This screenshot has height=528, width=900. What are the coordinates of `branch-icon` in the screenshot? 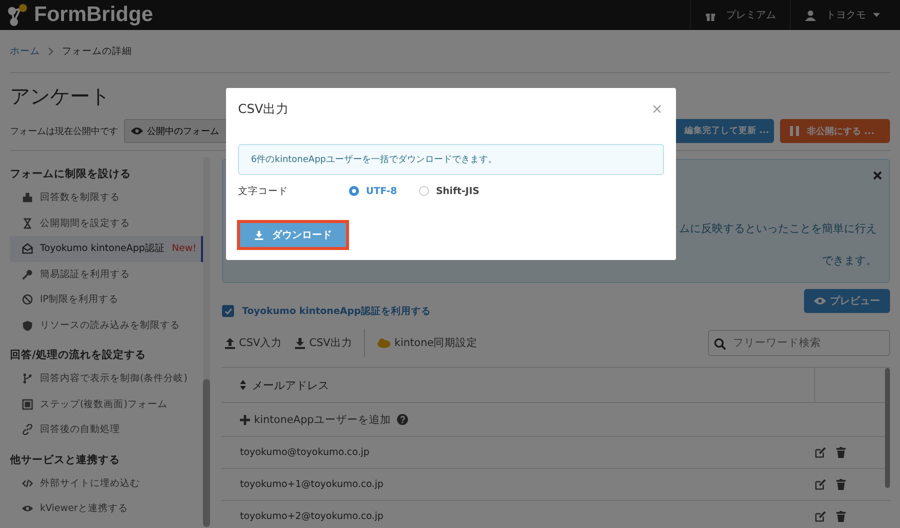 It's located at (27, 378).